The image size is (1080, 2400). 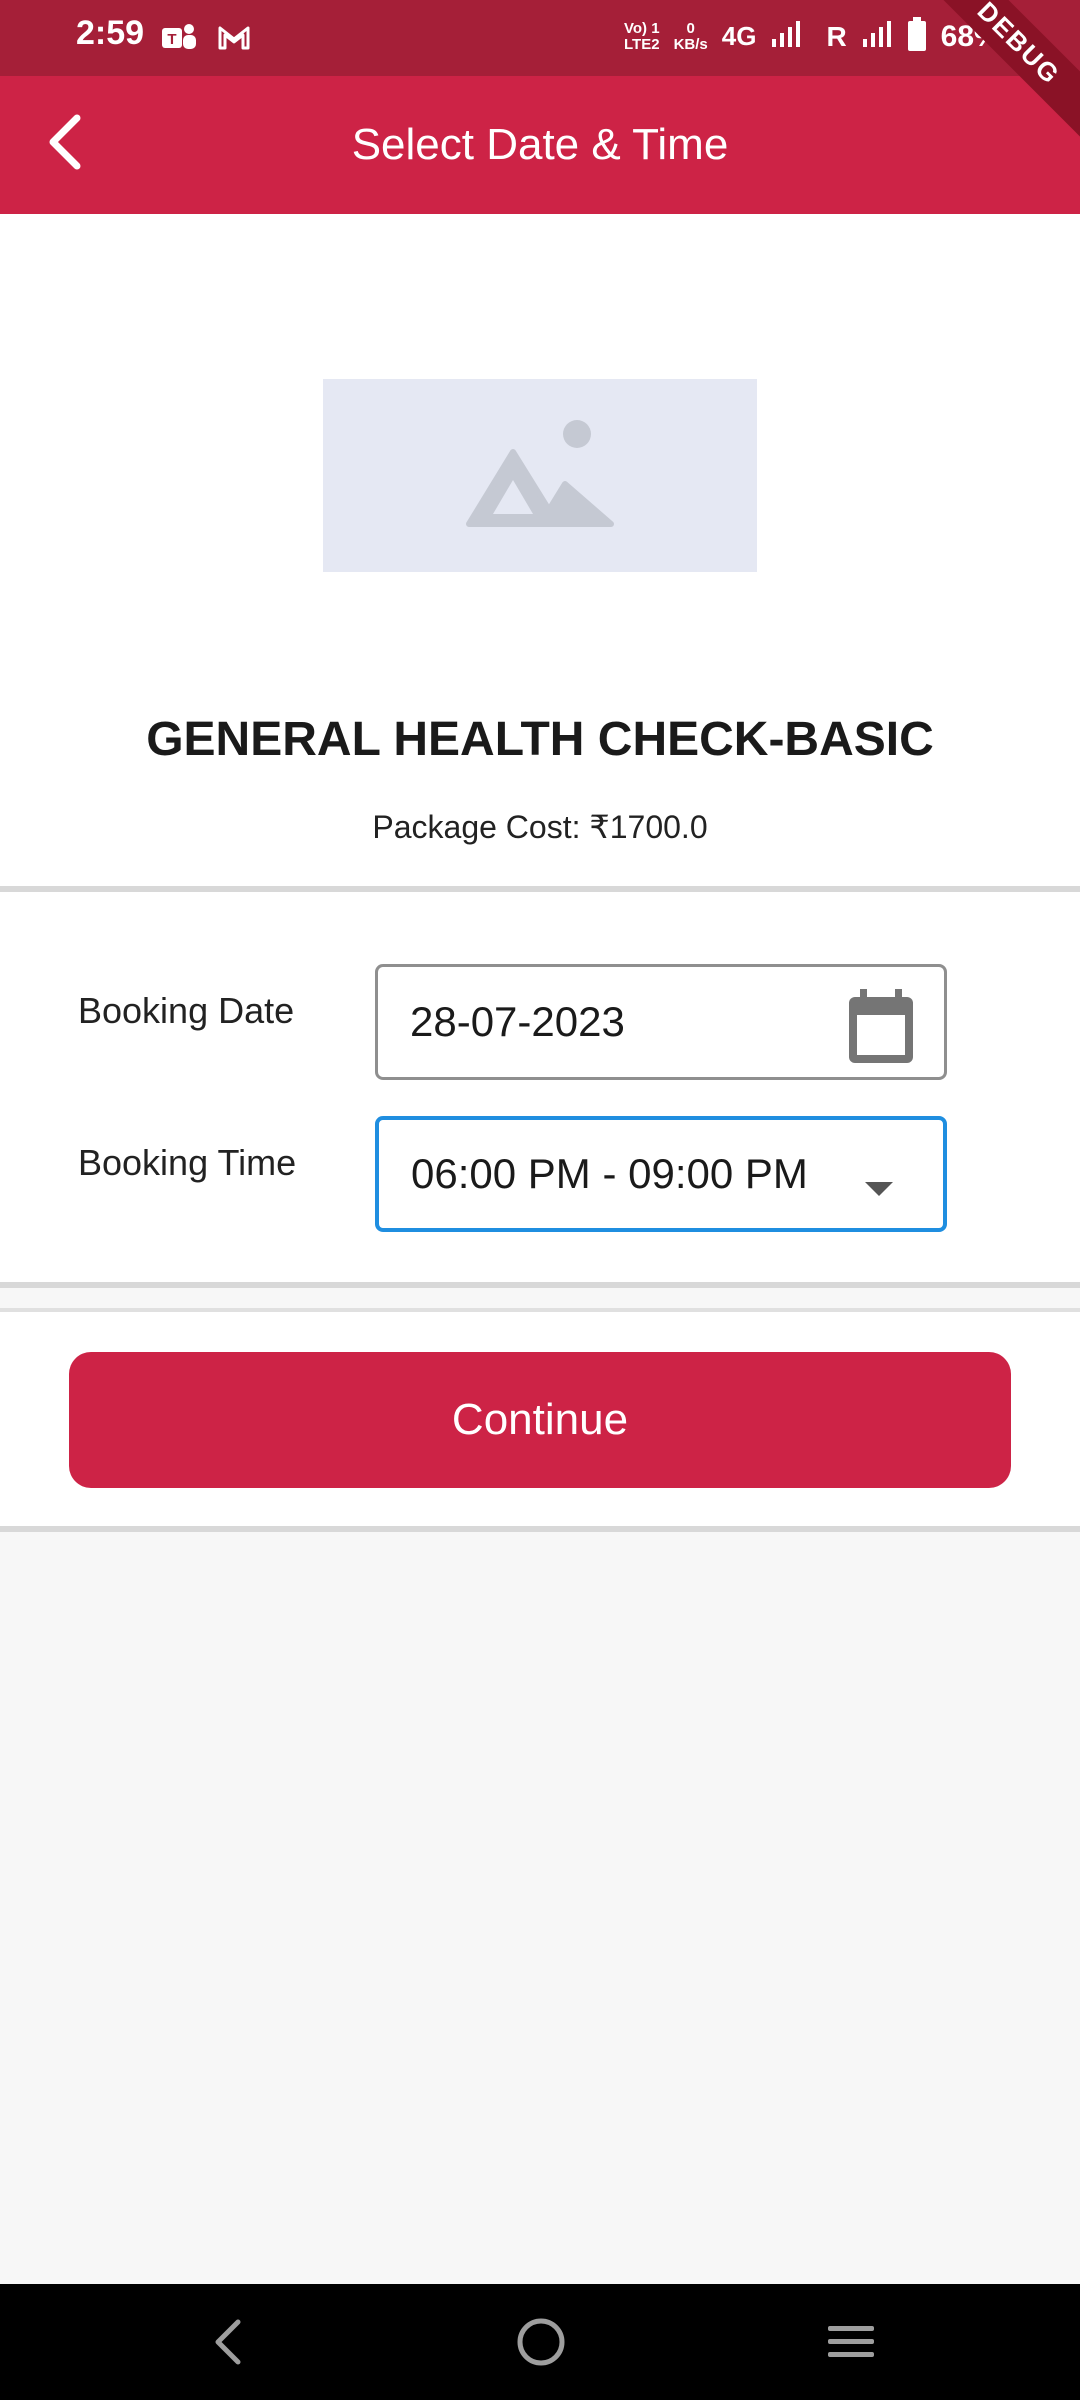 I want to click on booking-time-value: 06:00 PM - 09:00 PM, so click(x=609, y=1173).